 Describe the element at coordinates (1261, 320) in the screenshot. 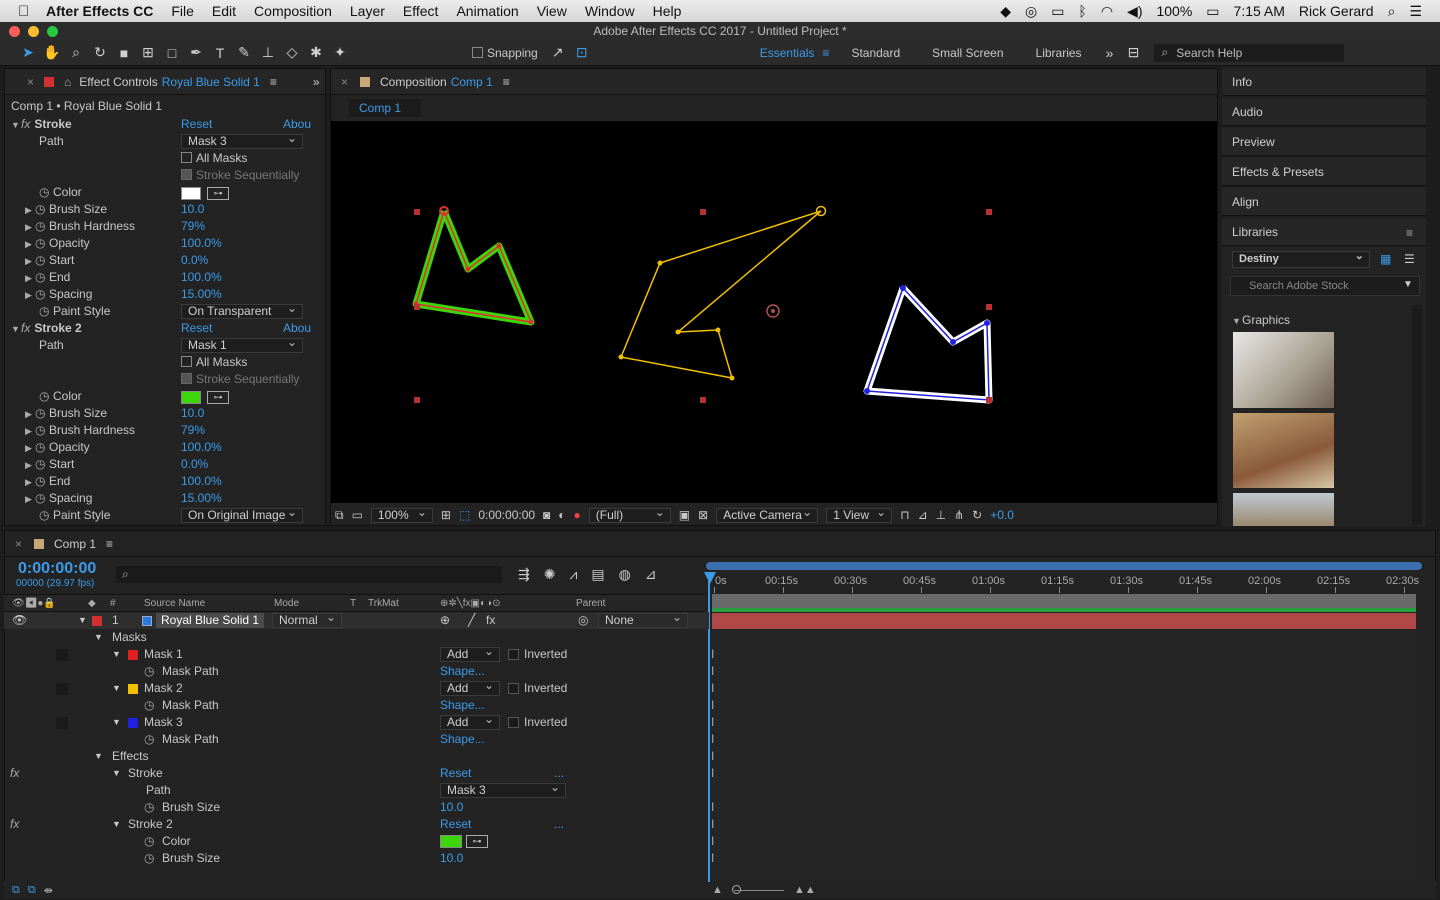

I see `graphics-section: ▼Graphics` at that location.